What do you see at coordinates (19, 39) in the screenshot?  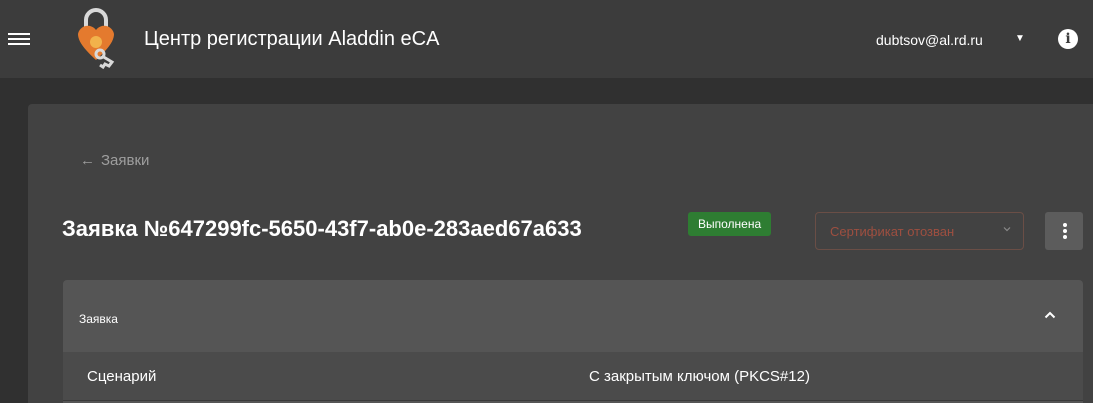 I see `menu-icon` at bounding box center [19, 39].